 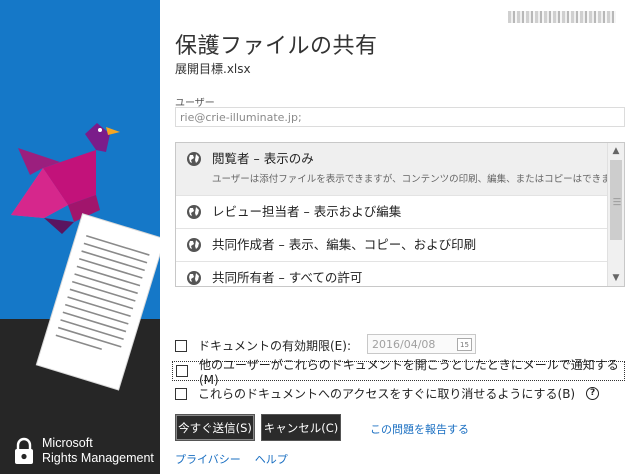 I want to click on permission-list-scrollbar: ▲ — — — ▼, so click(x=615, y=214).